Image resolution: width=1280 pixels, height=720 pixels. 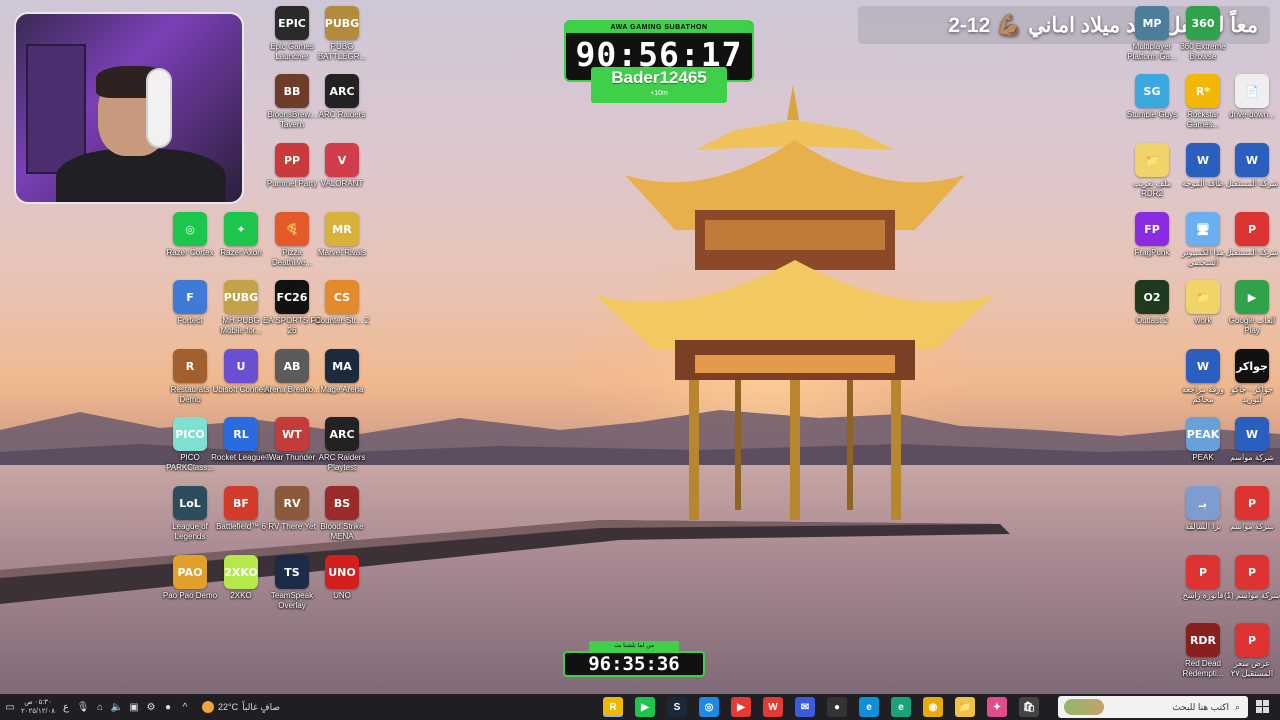 What do you see at coordinates (241, 572) in the screenshot?
I see `app-icon: 2XKO` at bounding box center [241, 572].